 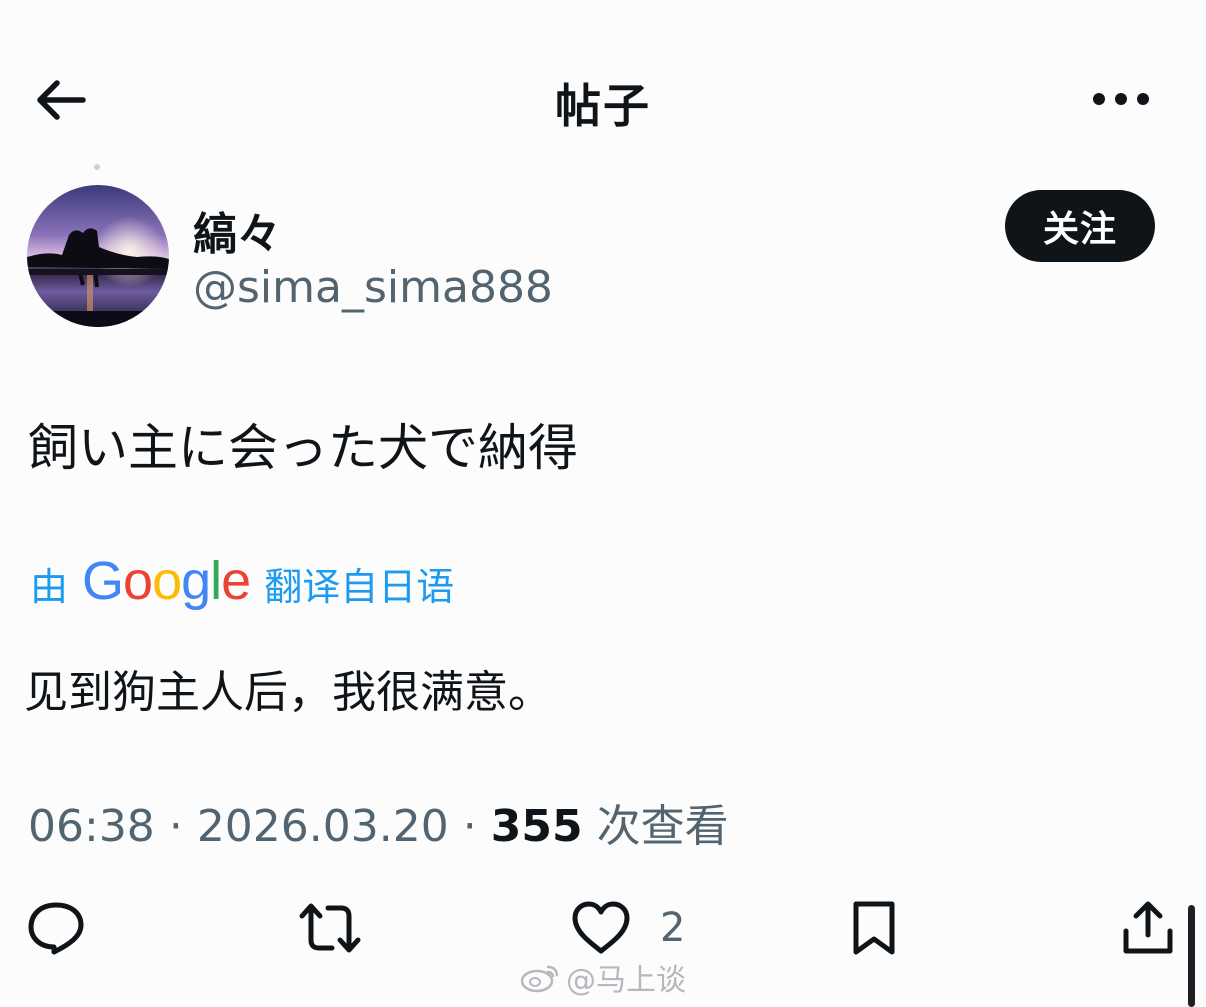 I want to click on watermark: @马上谈, so click(x=603, y=977).